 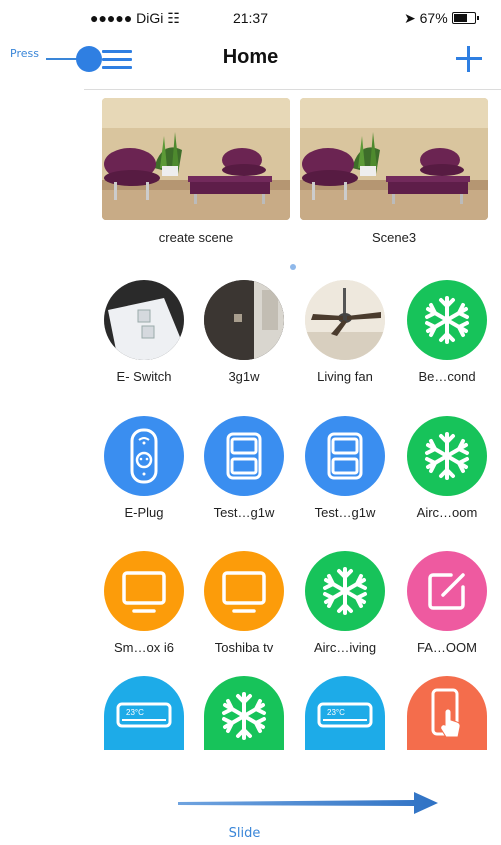 I want to click on page-title: Home, so click(x=250, y=57).